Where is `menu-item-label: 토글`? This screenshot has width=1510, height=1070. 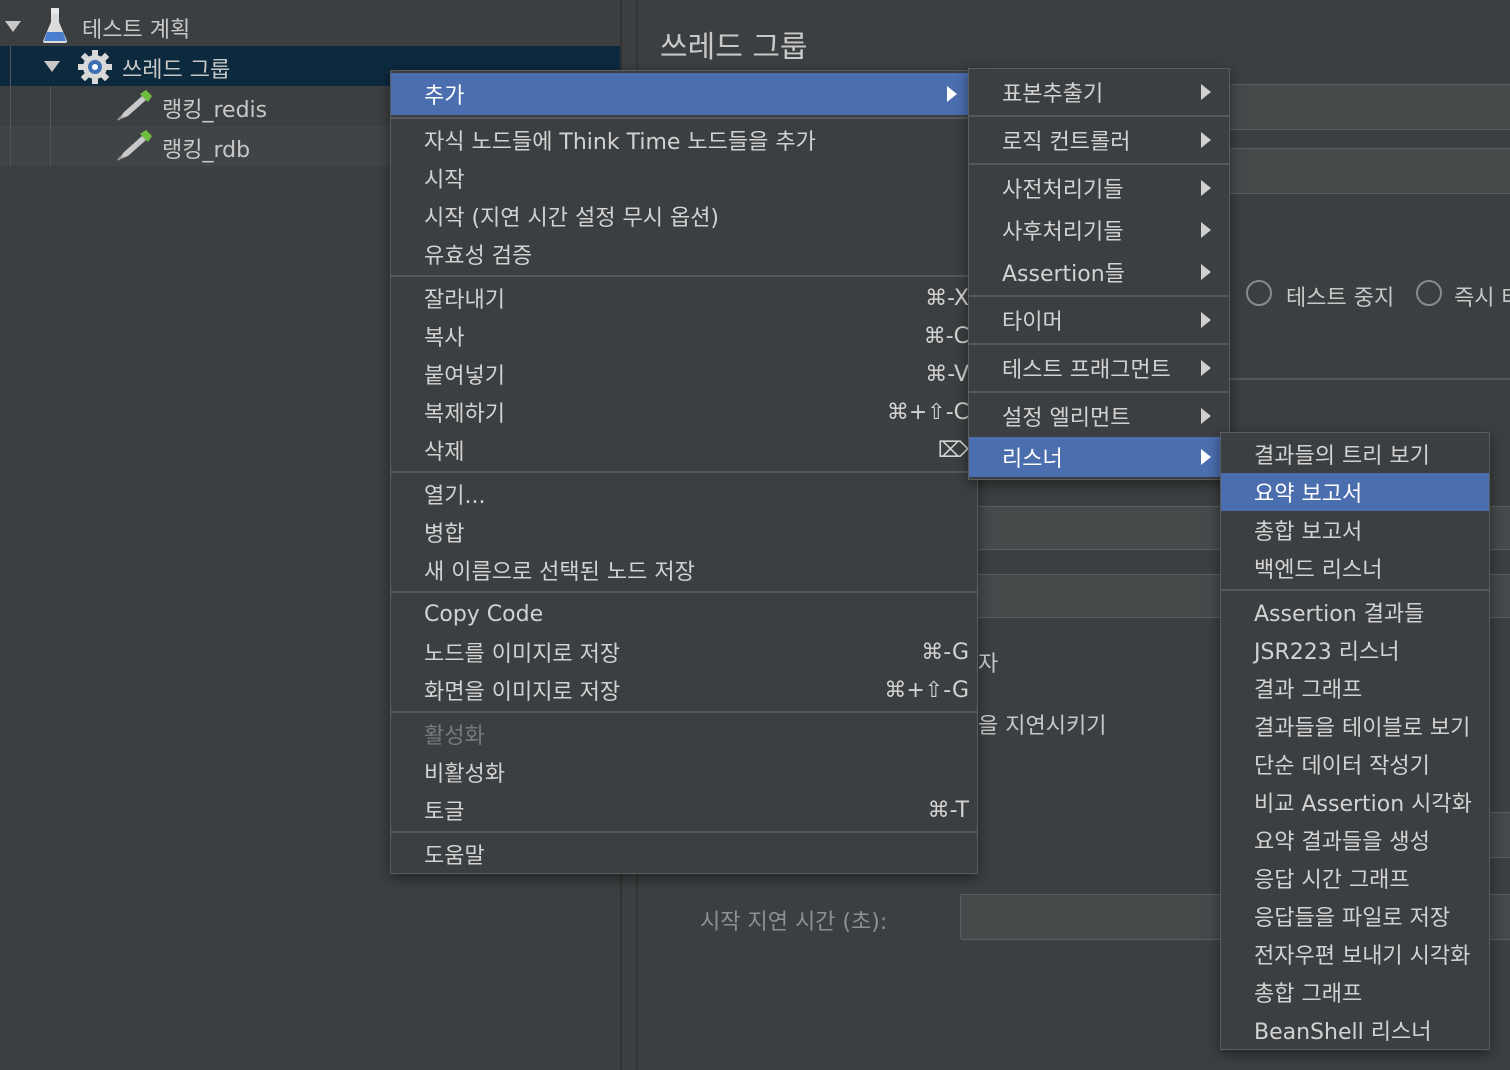 menu-item-label: 토글 is located at coordinates (444, 812).